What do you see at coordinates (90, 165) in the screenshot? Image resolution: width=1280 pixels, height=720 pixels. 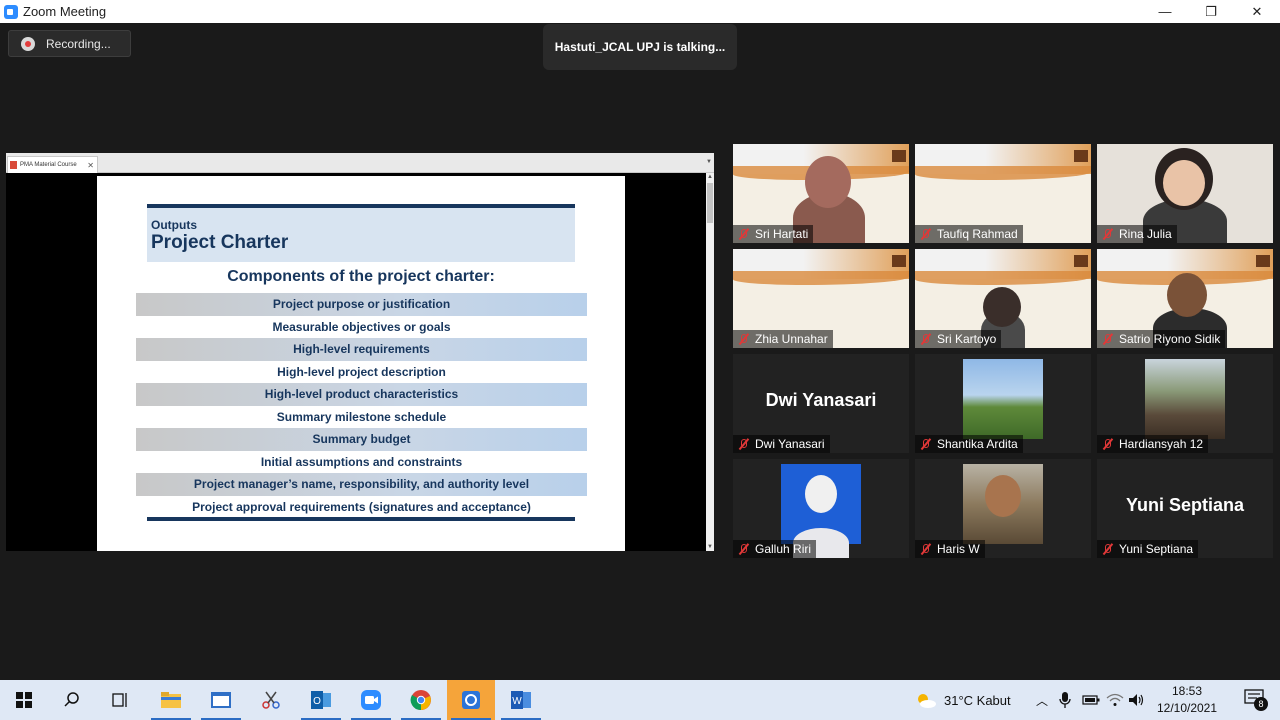 I see `tab-close-icon: ✕` at bounding box center [90, 165].